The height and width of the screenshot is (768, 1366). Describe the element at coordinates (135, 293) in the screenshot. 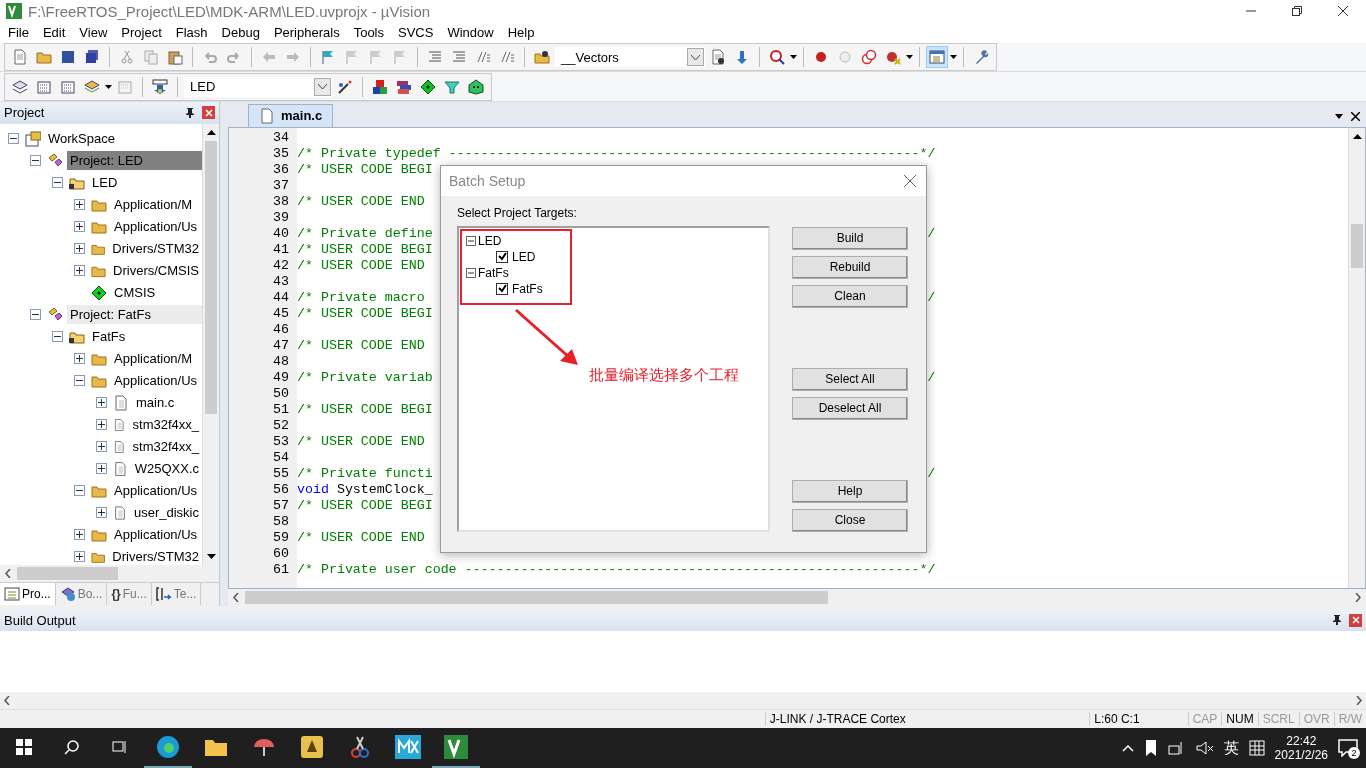

I see `tree-item: CMSIS` at that location.